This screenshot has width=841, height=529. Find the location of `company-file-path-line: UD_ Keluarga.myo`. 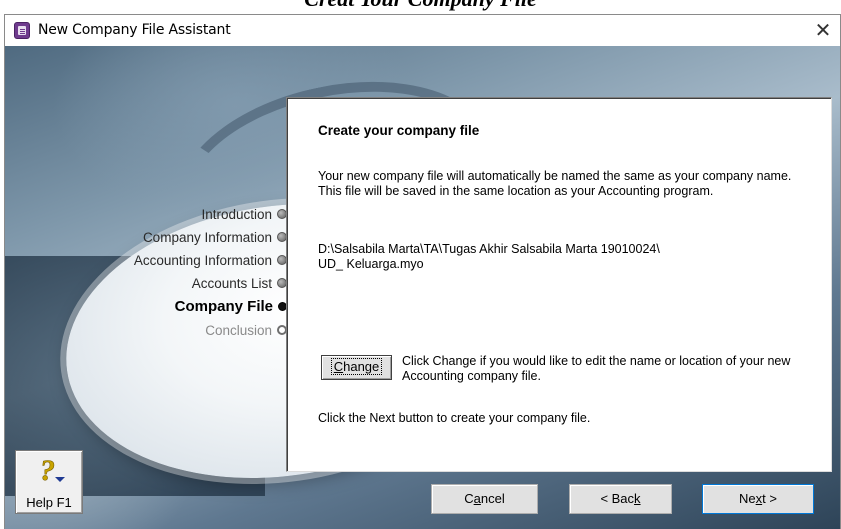

company-file-path-line: UD_ Keluarga.myo is located at coordinates (371, 264).